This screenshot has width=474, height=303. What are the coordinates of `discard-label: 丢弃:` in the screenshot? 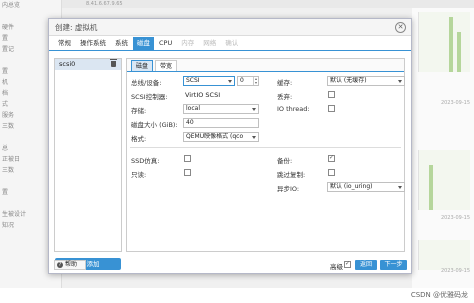 It's located at (285, 97).